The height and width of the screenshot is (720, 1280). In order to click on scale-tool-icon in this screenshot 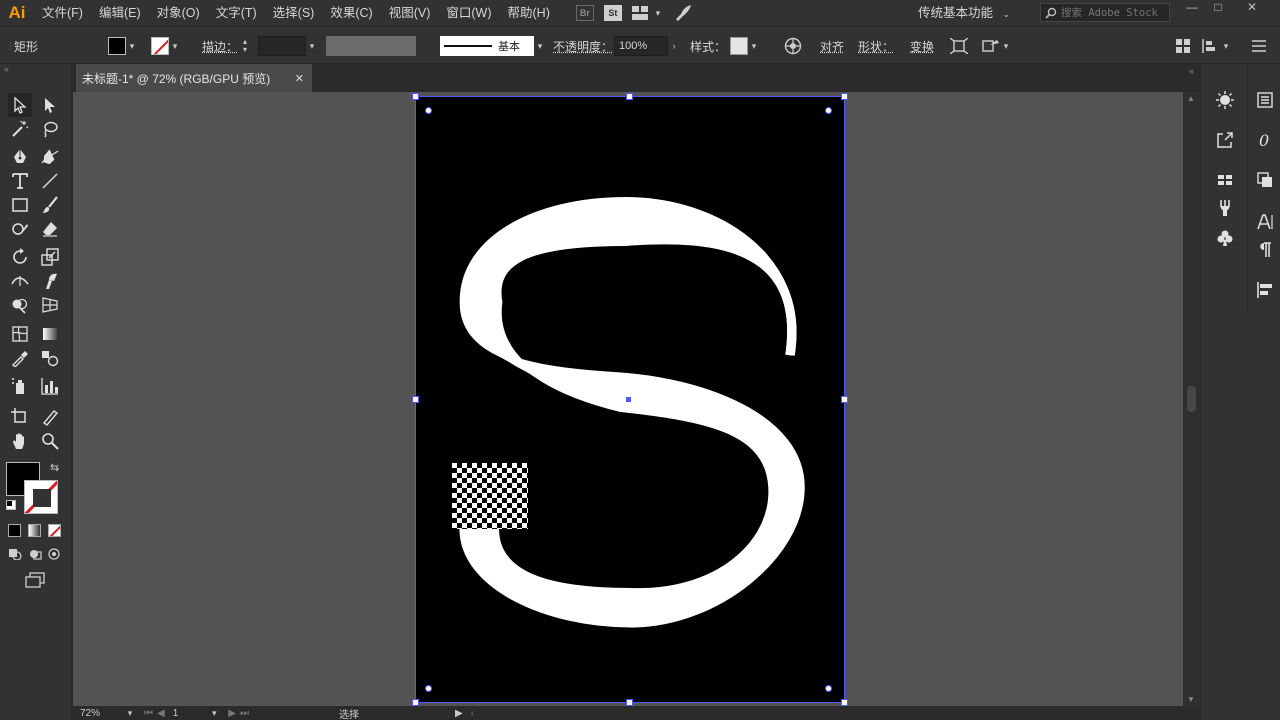, I will do `click(50, 257)`.